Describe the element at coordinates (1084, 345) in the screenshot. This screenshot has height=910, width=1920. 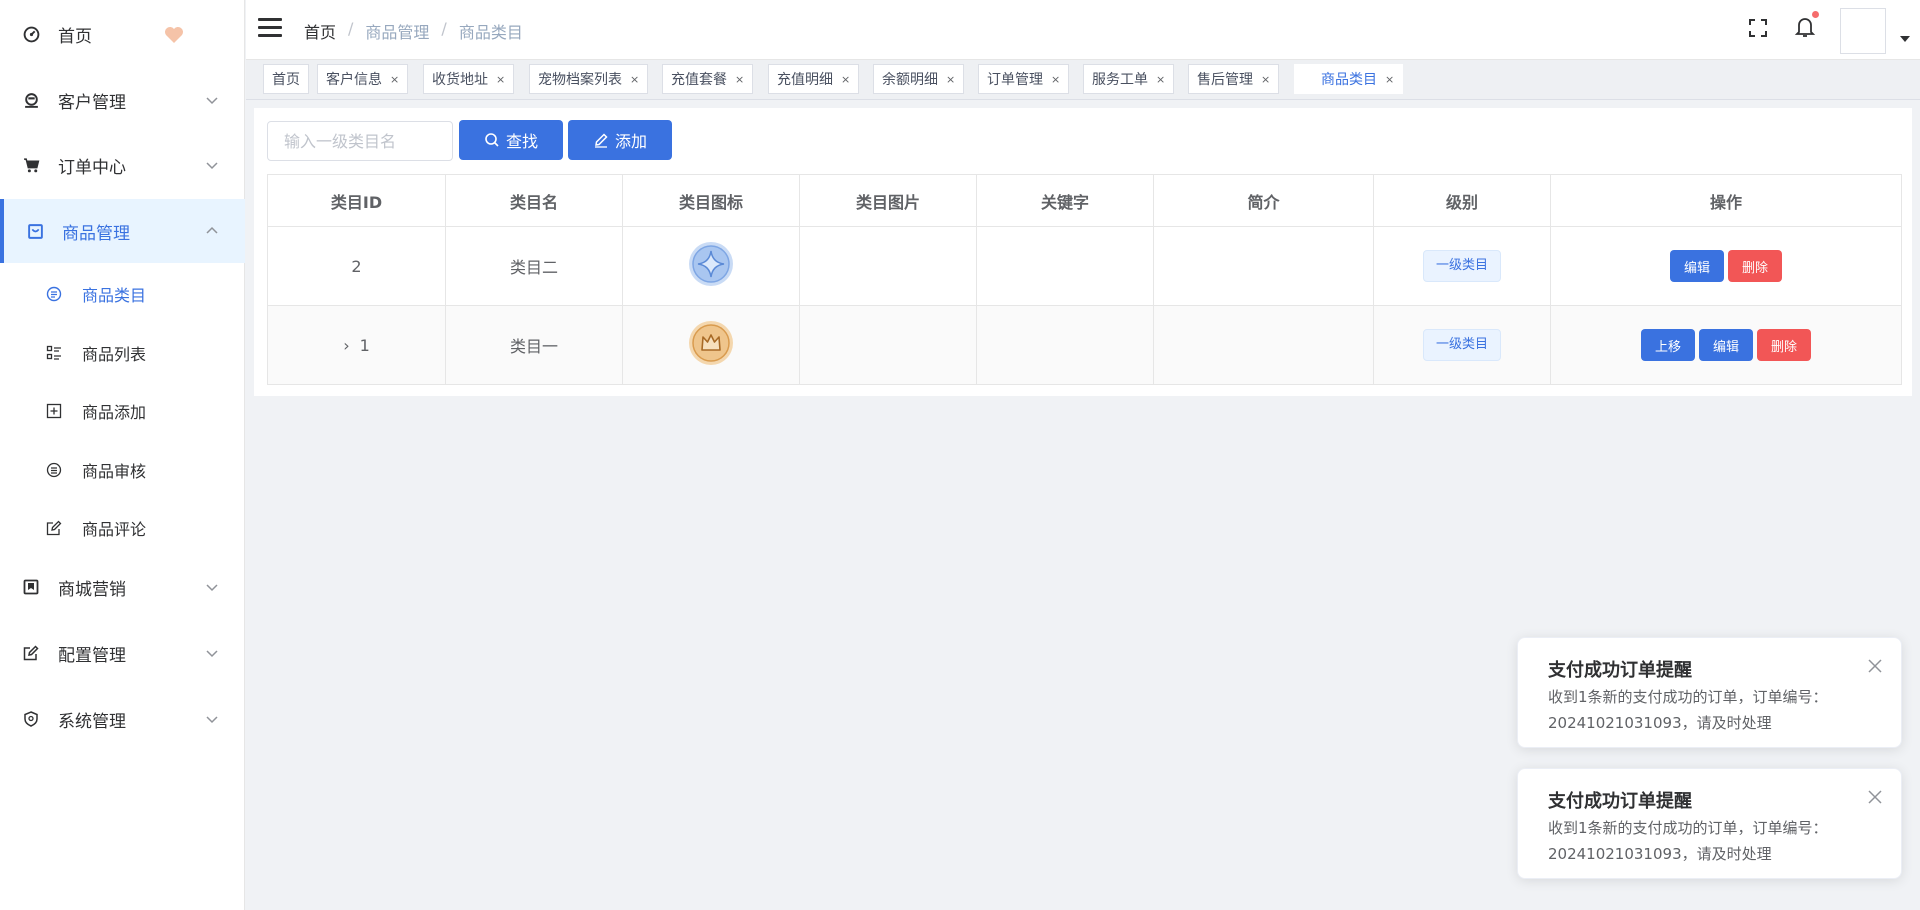
I see `table-row: › 1 类目一 一级类目 上移 编辑 删除` at that location.